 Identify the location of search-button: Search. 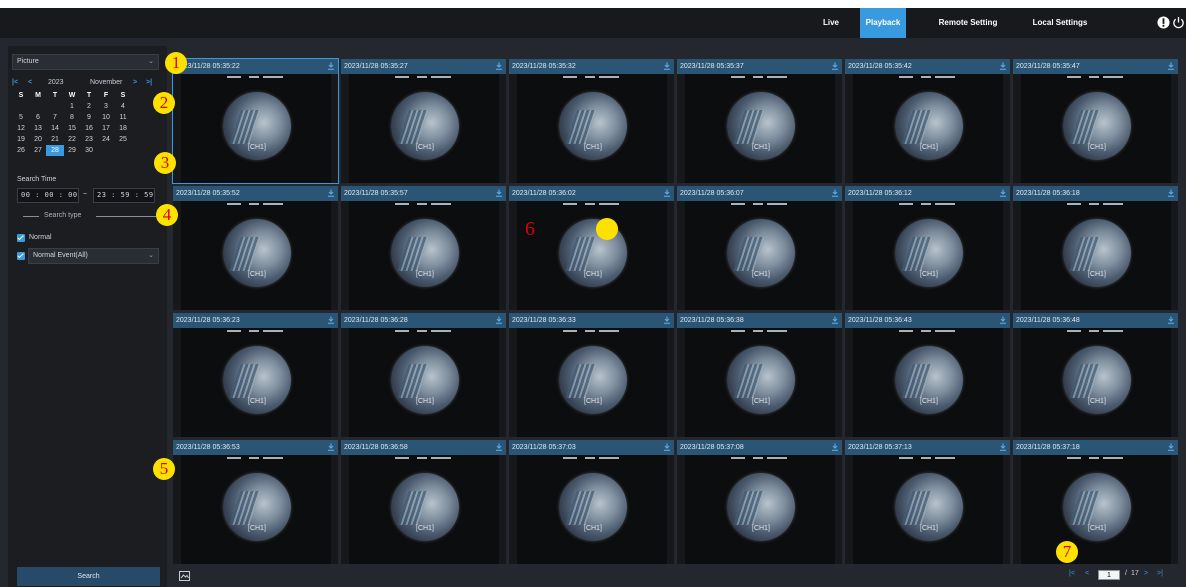
(88, 576).